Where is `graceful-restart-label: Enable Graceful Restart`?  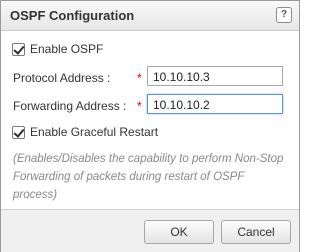
graceful-restart-label: Enable Graceful Restart is located at coordinates (94, 132).